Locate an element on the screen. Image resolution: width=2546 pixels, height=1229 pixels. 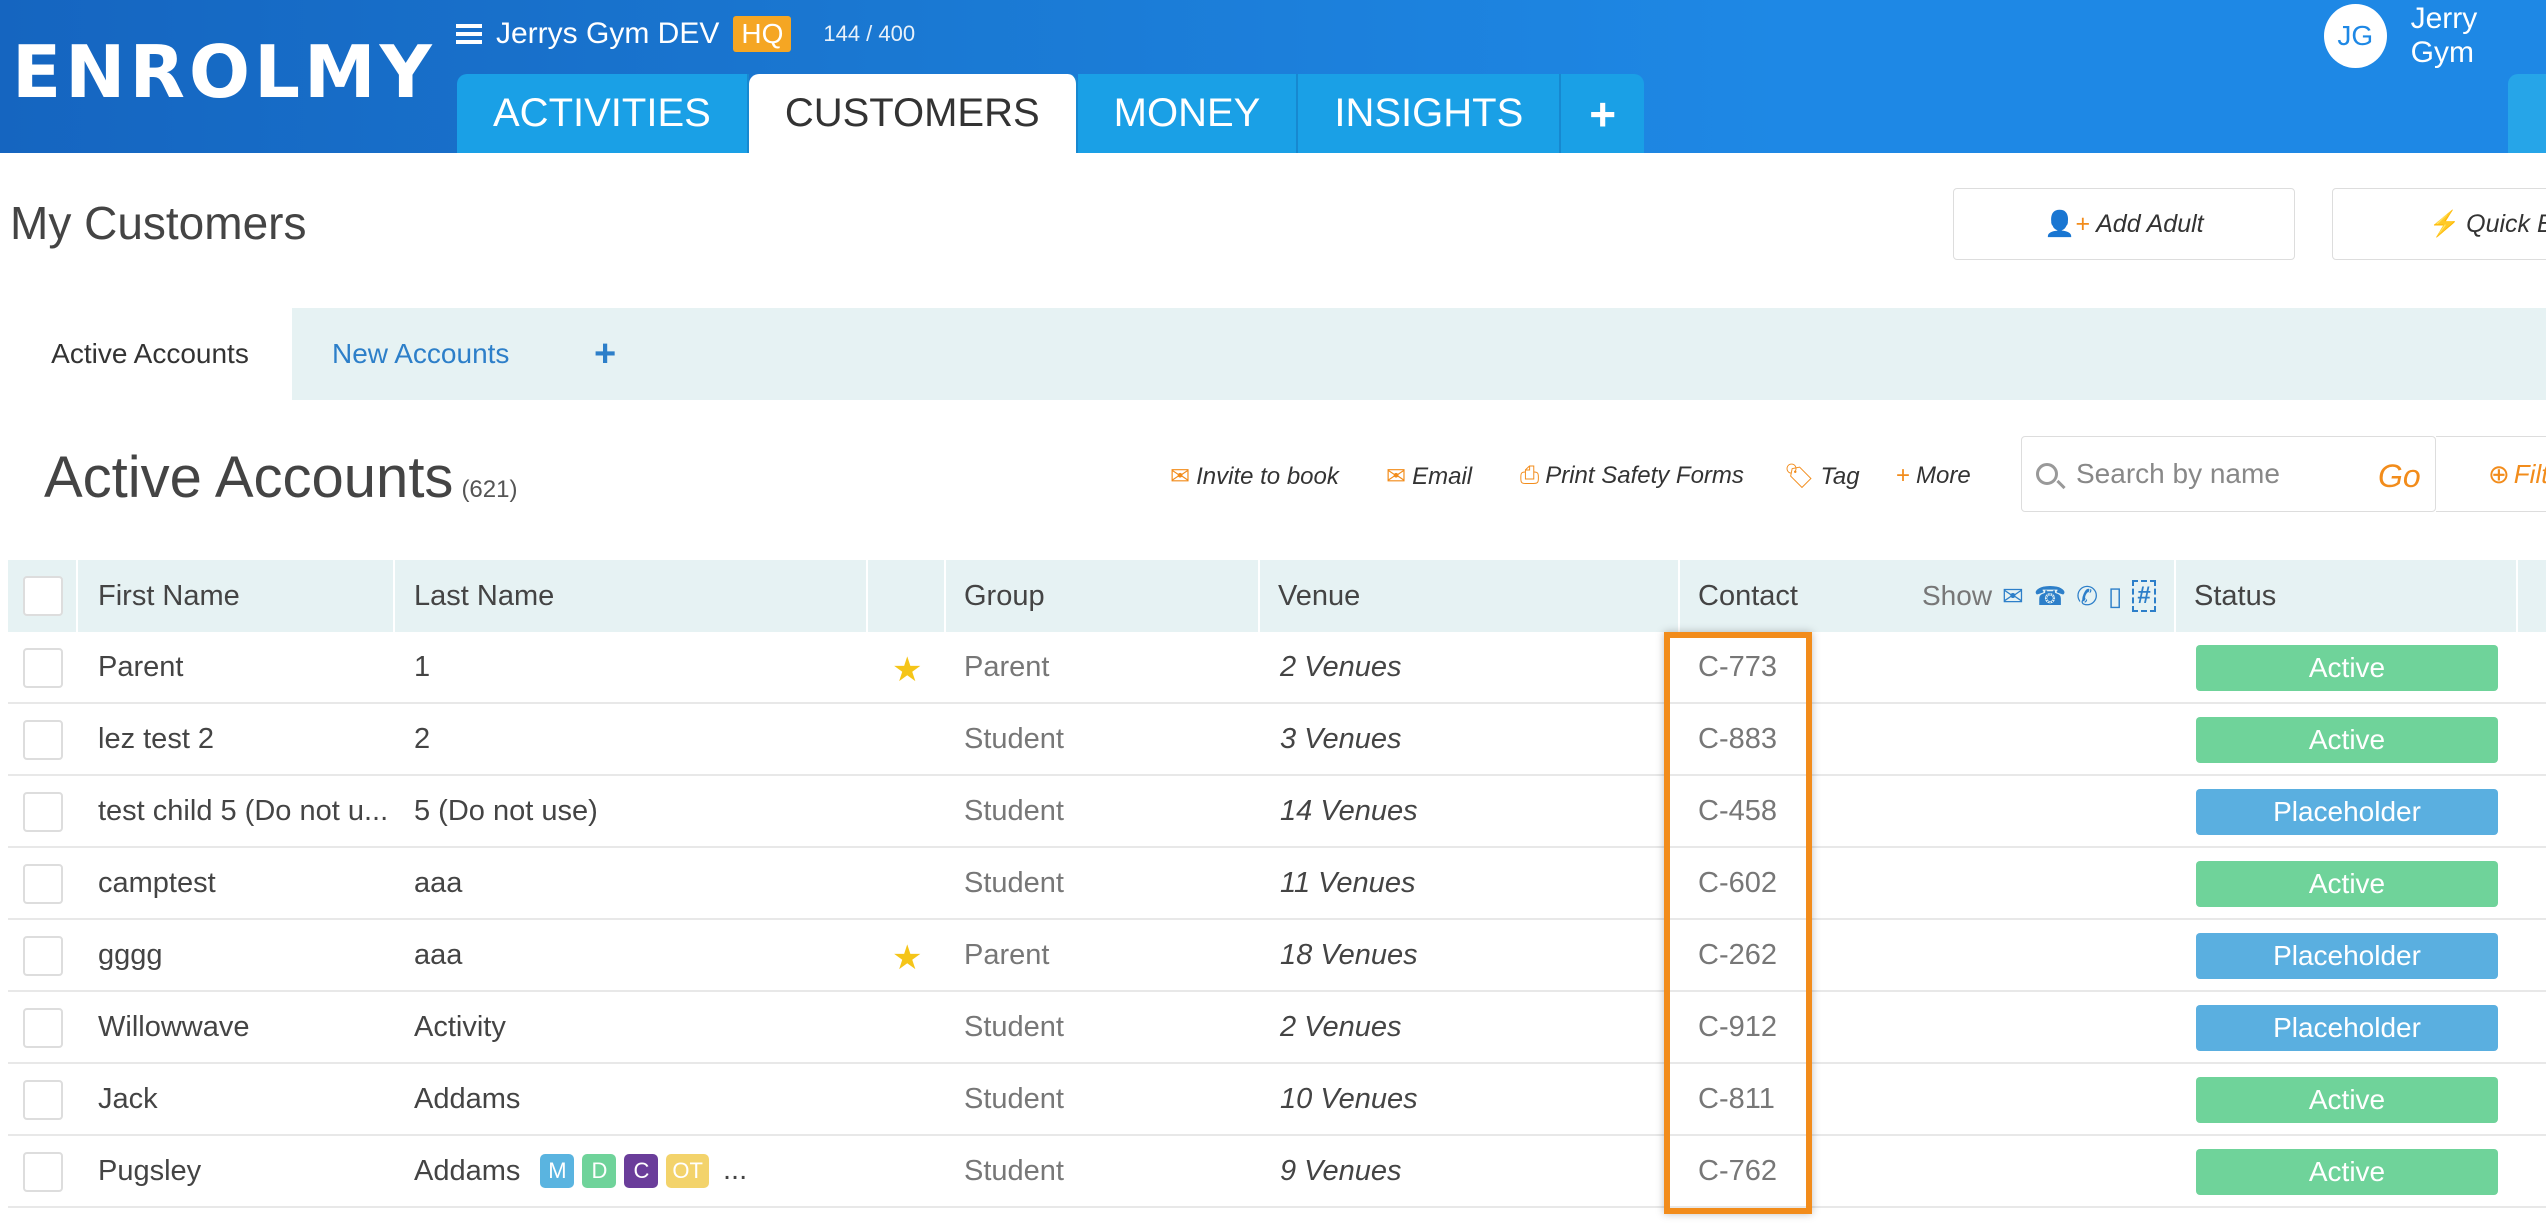
first-name-cell-text: Parent is located at coordinates (140, 667).